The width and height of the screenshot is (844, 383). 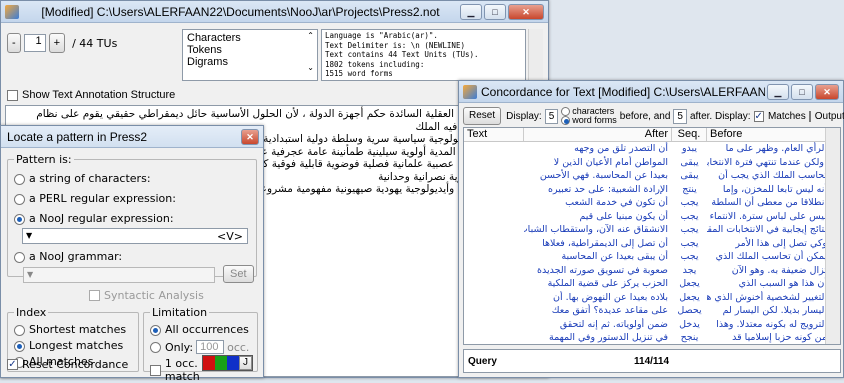 What do you see at coordinates (608, 337) in the screenshot?
I see `after-cell: في تنزيل الدستور وفي المهمة` at bounding box center [608, 337].